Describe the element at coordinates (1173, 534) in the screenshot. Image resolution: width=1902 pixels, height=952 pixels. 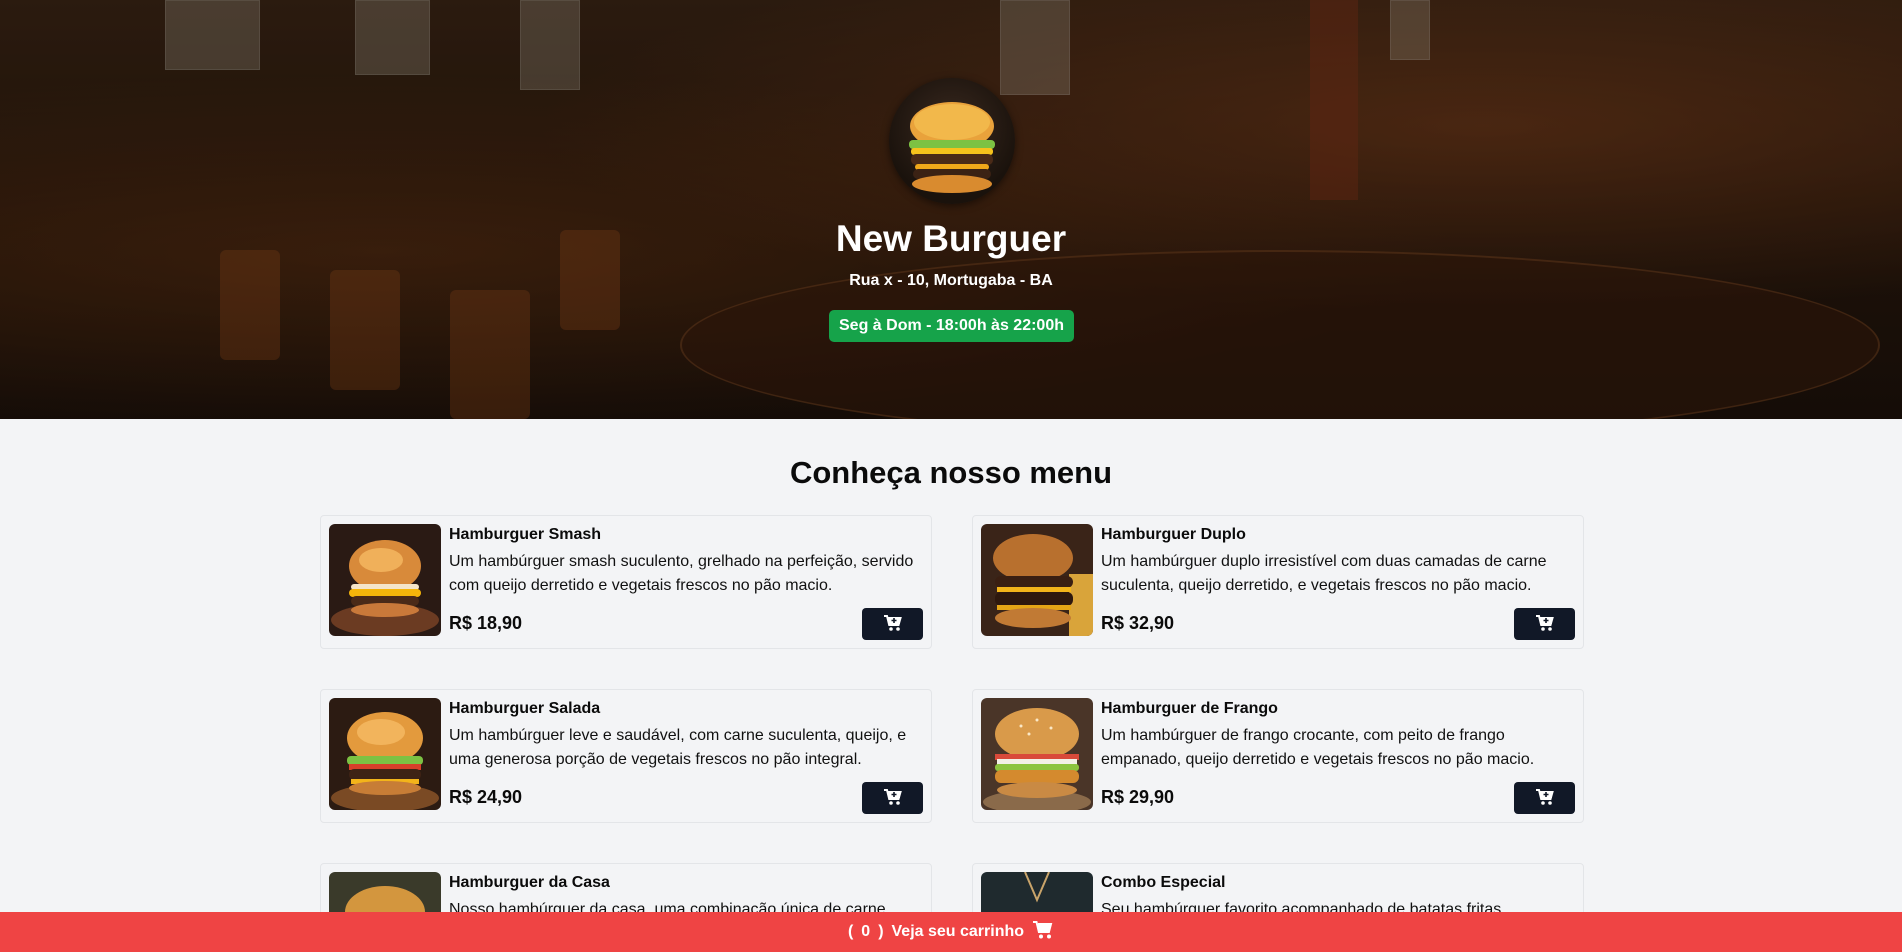
I see `menu-item-name: Hamburguer Duplo` at that location.